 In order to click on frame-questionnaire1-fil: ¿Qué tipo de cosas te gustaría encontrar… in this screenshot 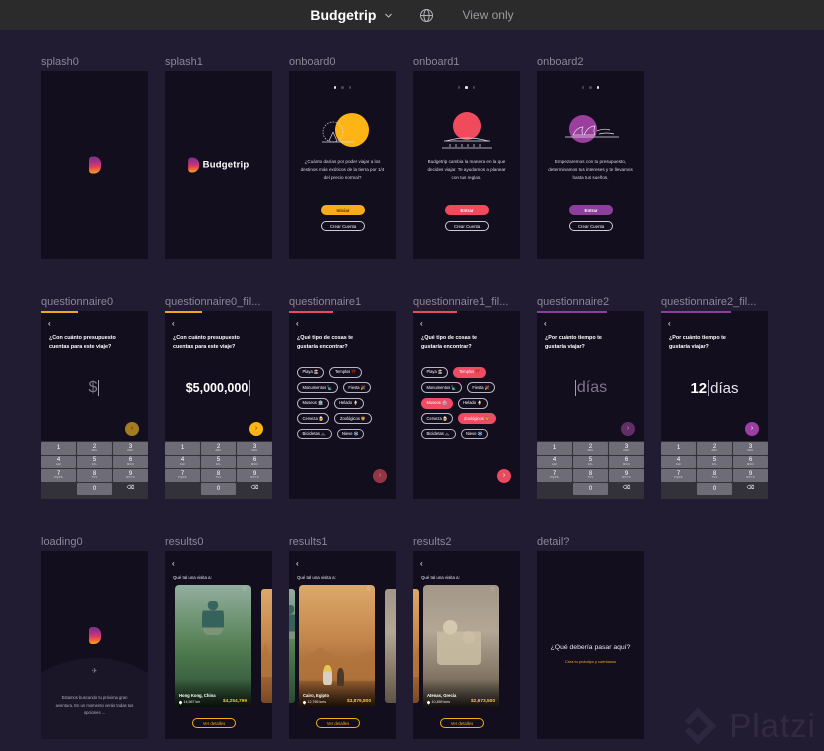, I will do `click(466, 405)`.